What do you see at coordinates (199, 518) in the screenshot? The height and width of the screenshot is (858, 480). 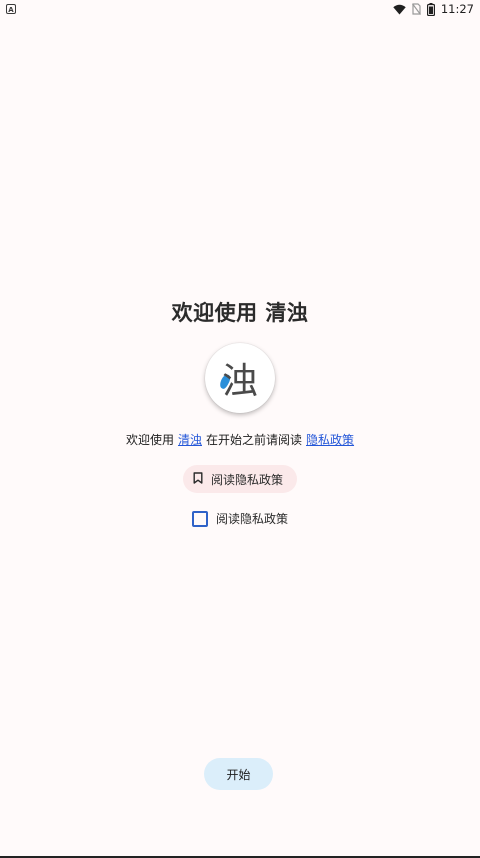 I see `agreement-checkbox` at bounding box center [199, 518].